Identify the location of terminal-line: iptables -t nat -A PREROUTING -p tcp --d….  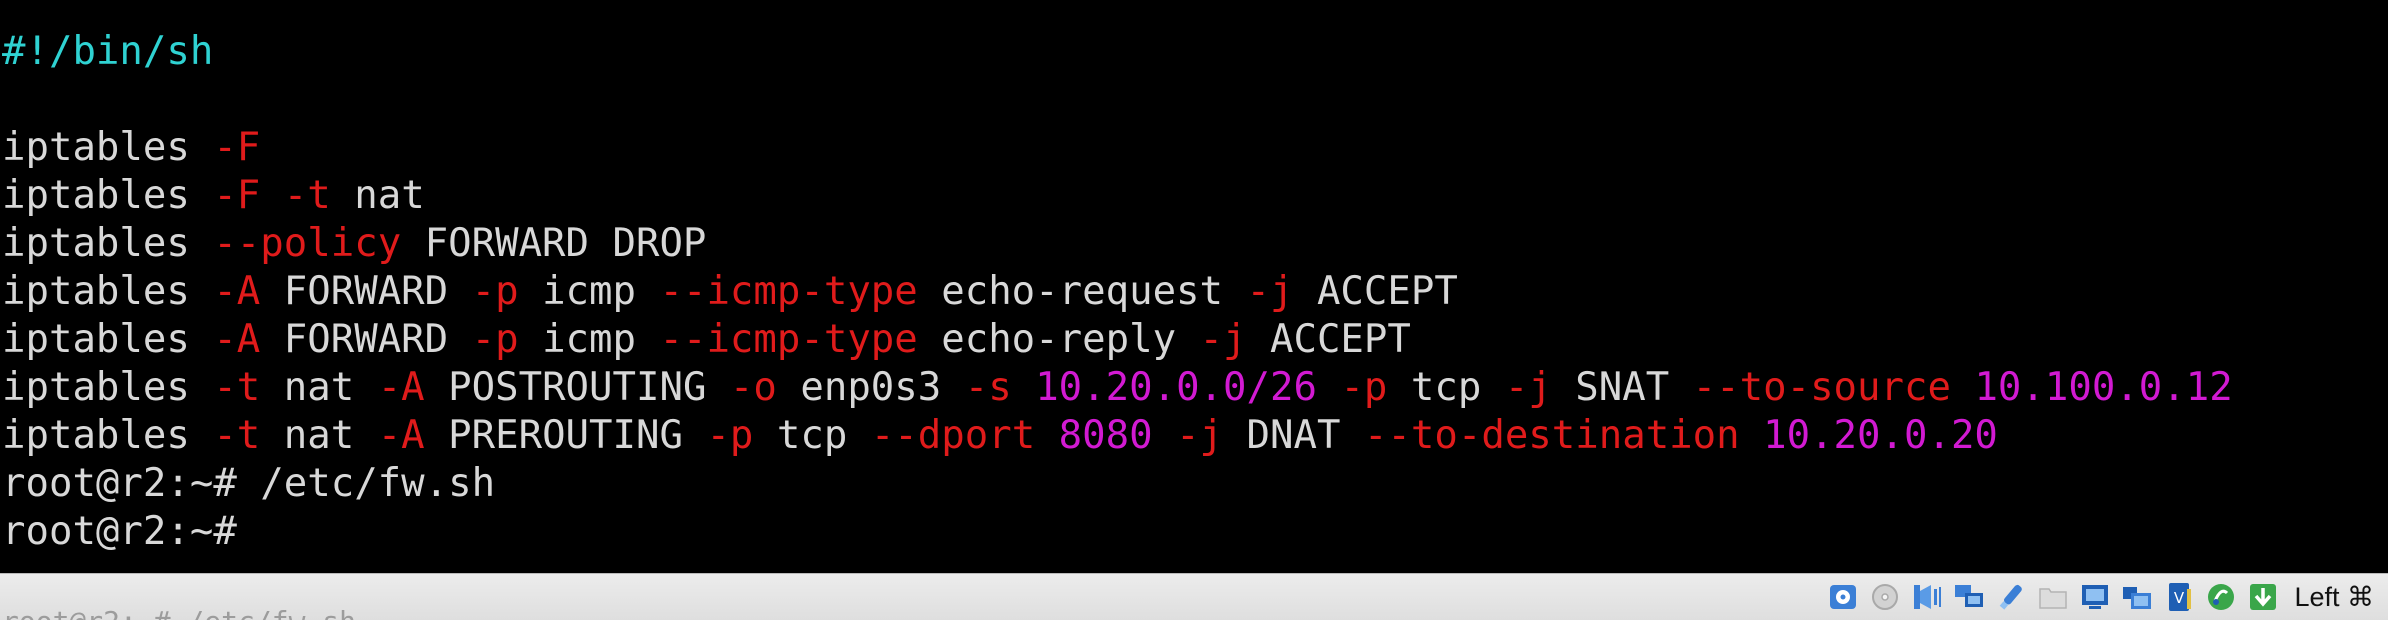
(1194, 436).